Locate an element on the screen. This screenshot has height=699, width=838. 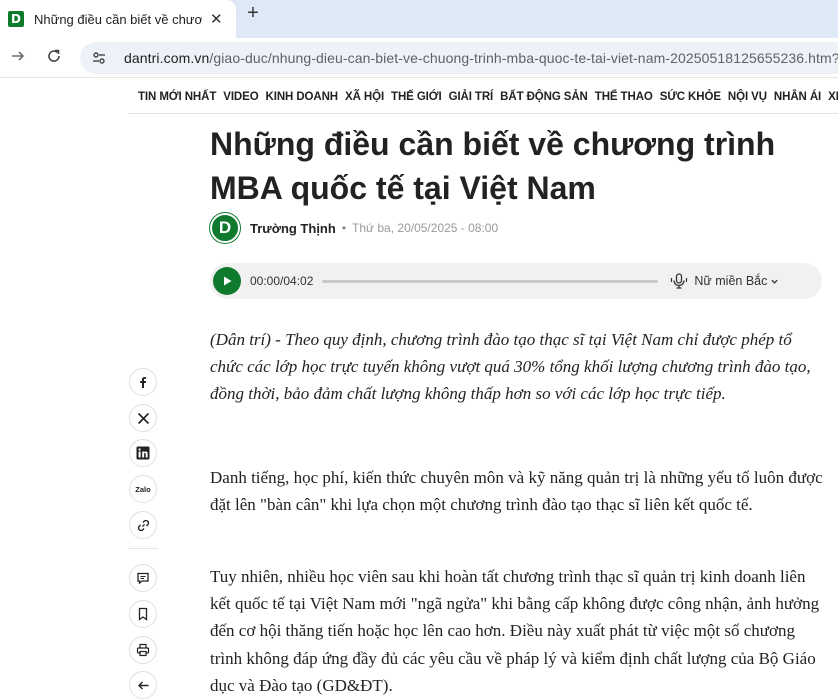
reload-button is located at coordinates (54, 58).